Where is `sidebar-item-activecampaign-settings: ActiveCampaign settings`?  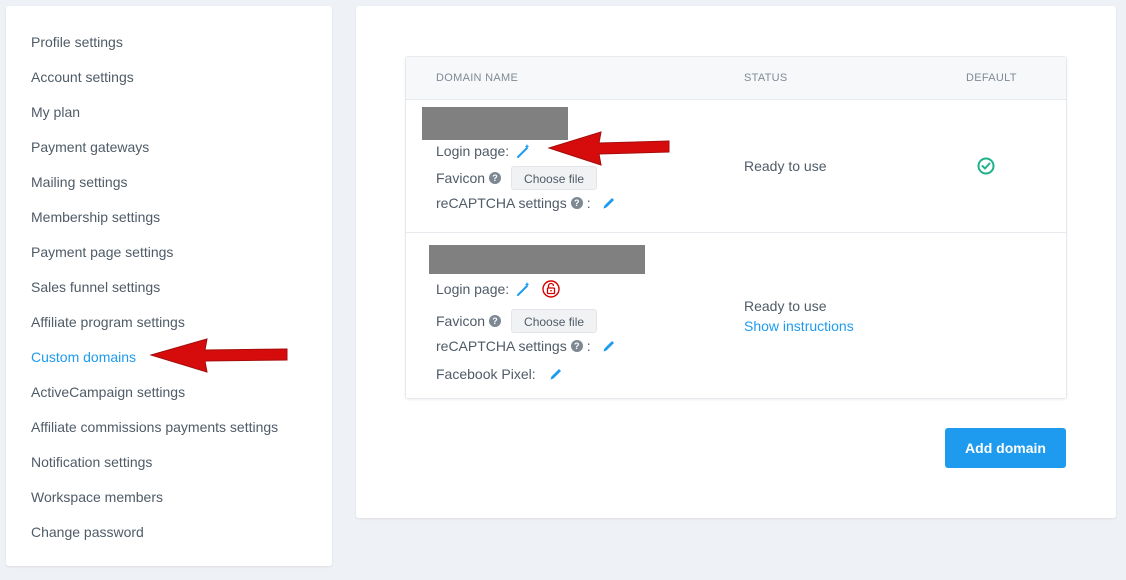 sidebar-item-activecampaign-settings: ActiveCampaign settings is located at coordinates (169, 400).